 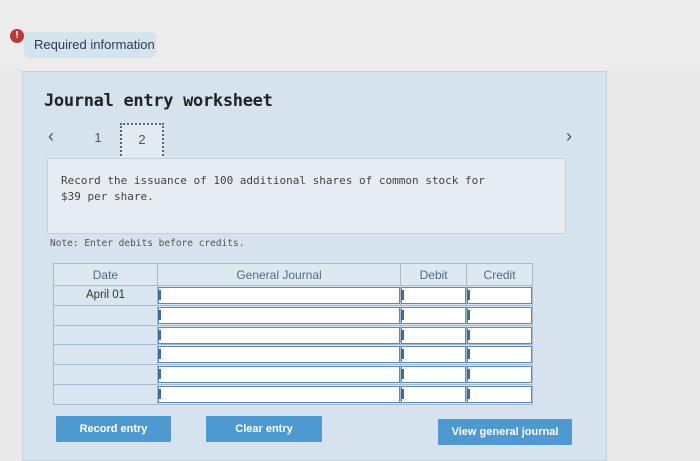 What do you see at coordinates (105, 295) in the screenshot?
I see `date-cell: April 01` at bounding box center [105, 295].